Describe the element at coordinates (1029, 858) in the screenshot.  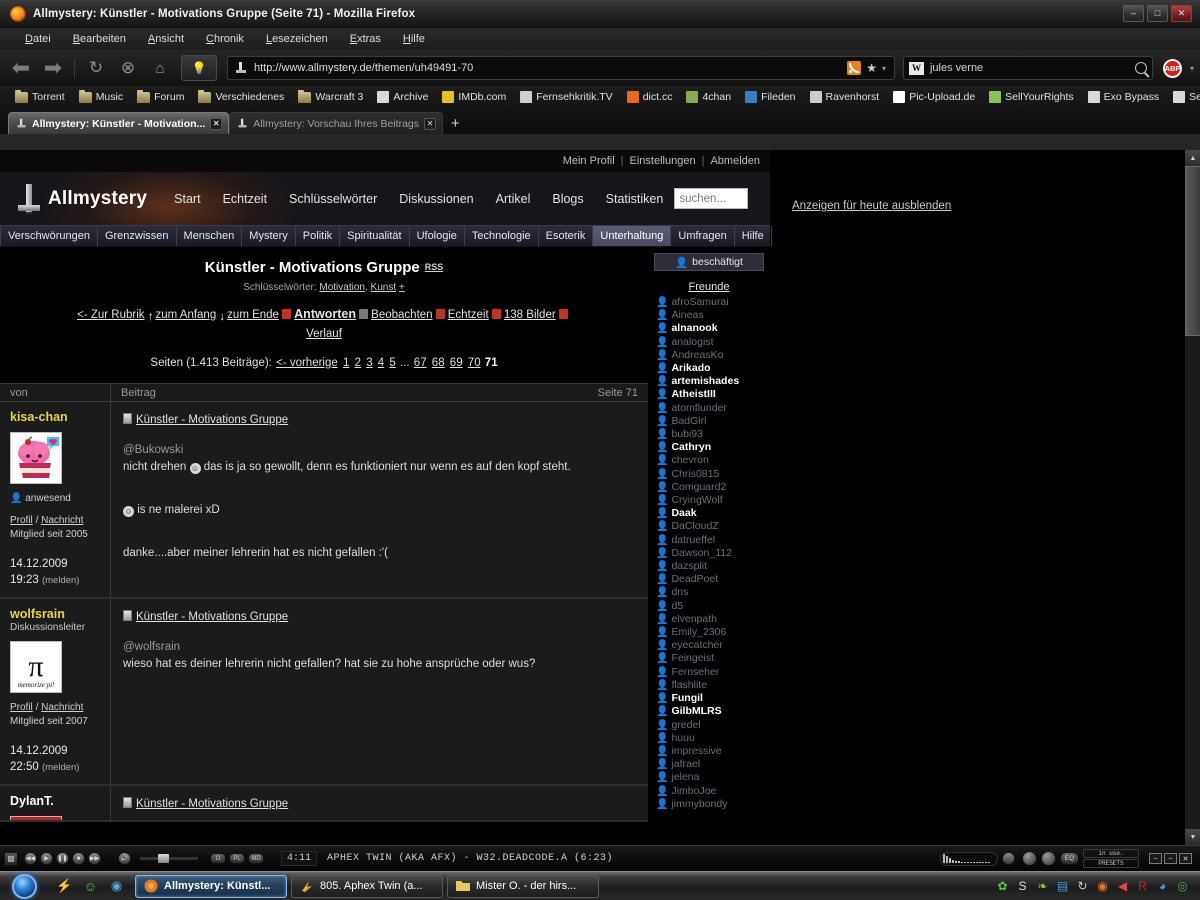
I see `balance-knob-icon` at that location.